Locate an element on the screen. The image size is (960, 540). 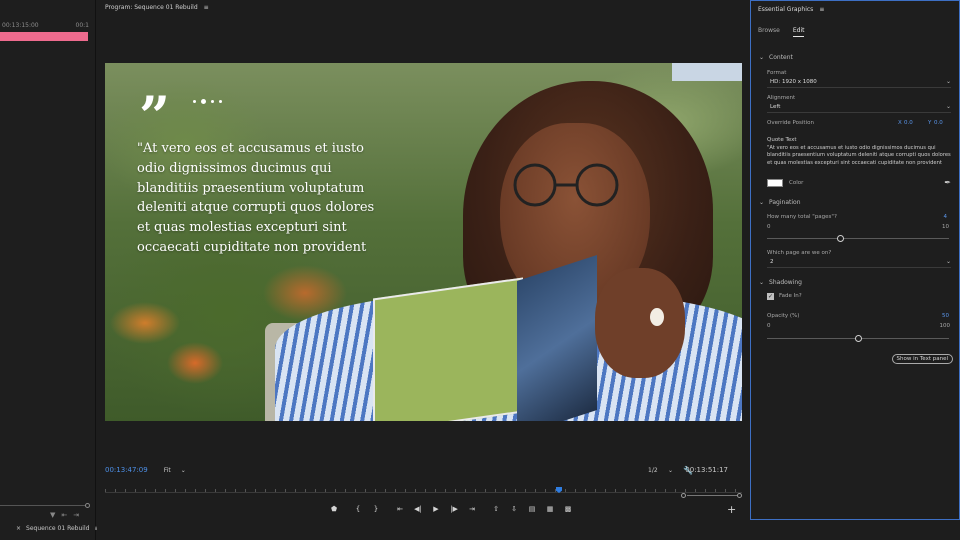
go-to-out-icon: ⇥ is located at coordinates (472, 509).